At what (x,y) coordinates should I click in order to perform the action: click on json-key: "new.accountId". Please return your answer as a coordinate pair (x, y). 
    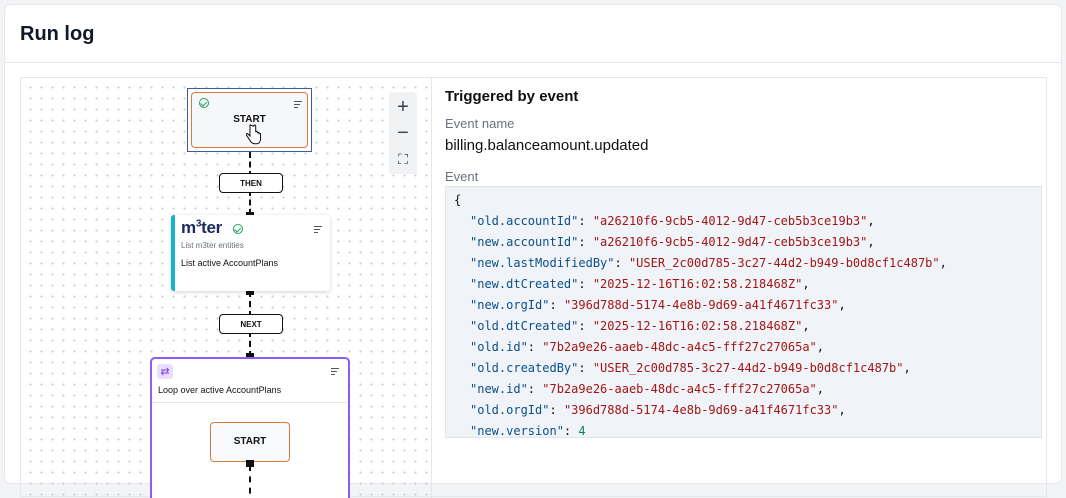
    Looking at the image, I should click on (524, 242).